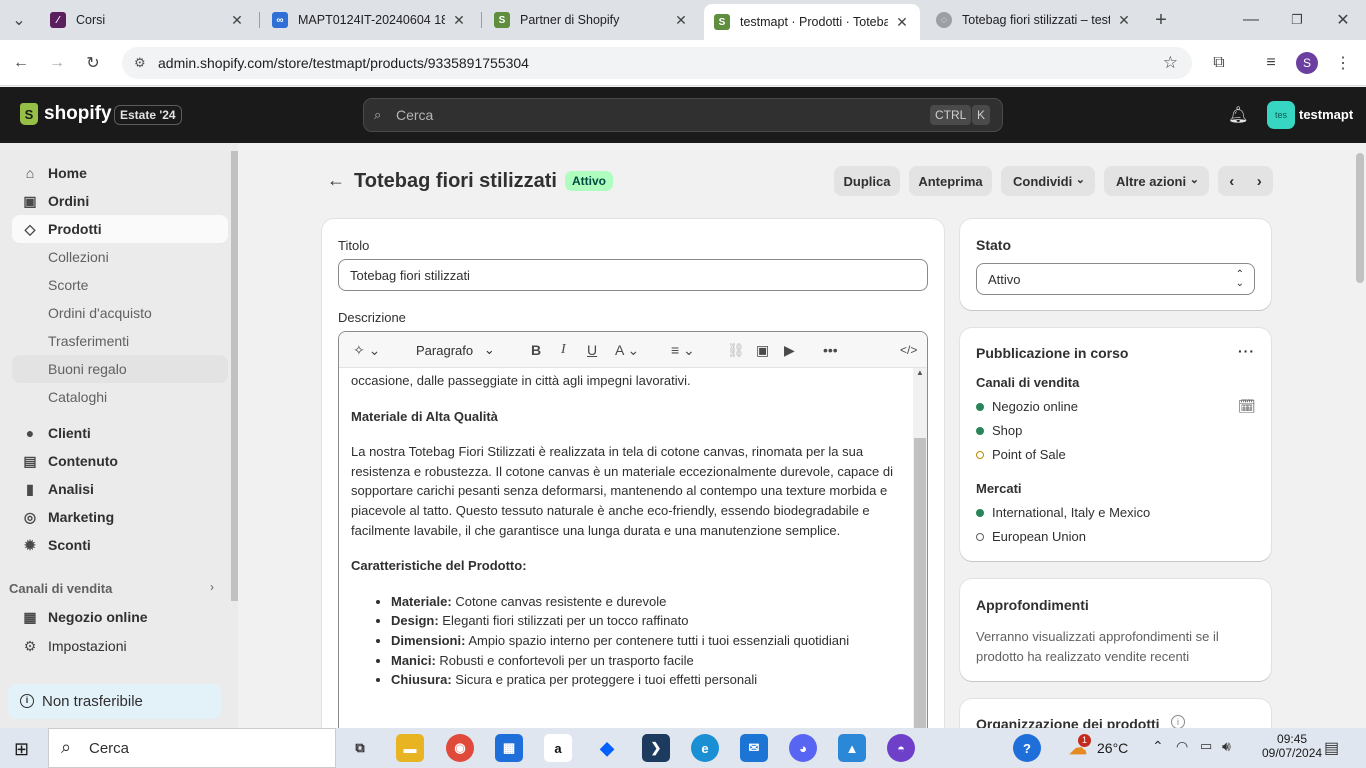 The height and width of the screenshot is (768, 1366). I want to click on preview-button: Anteprima, so click(950, 181).